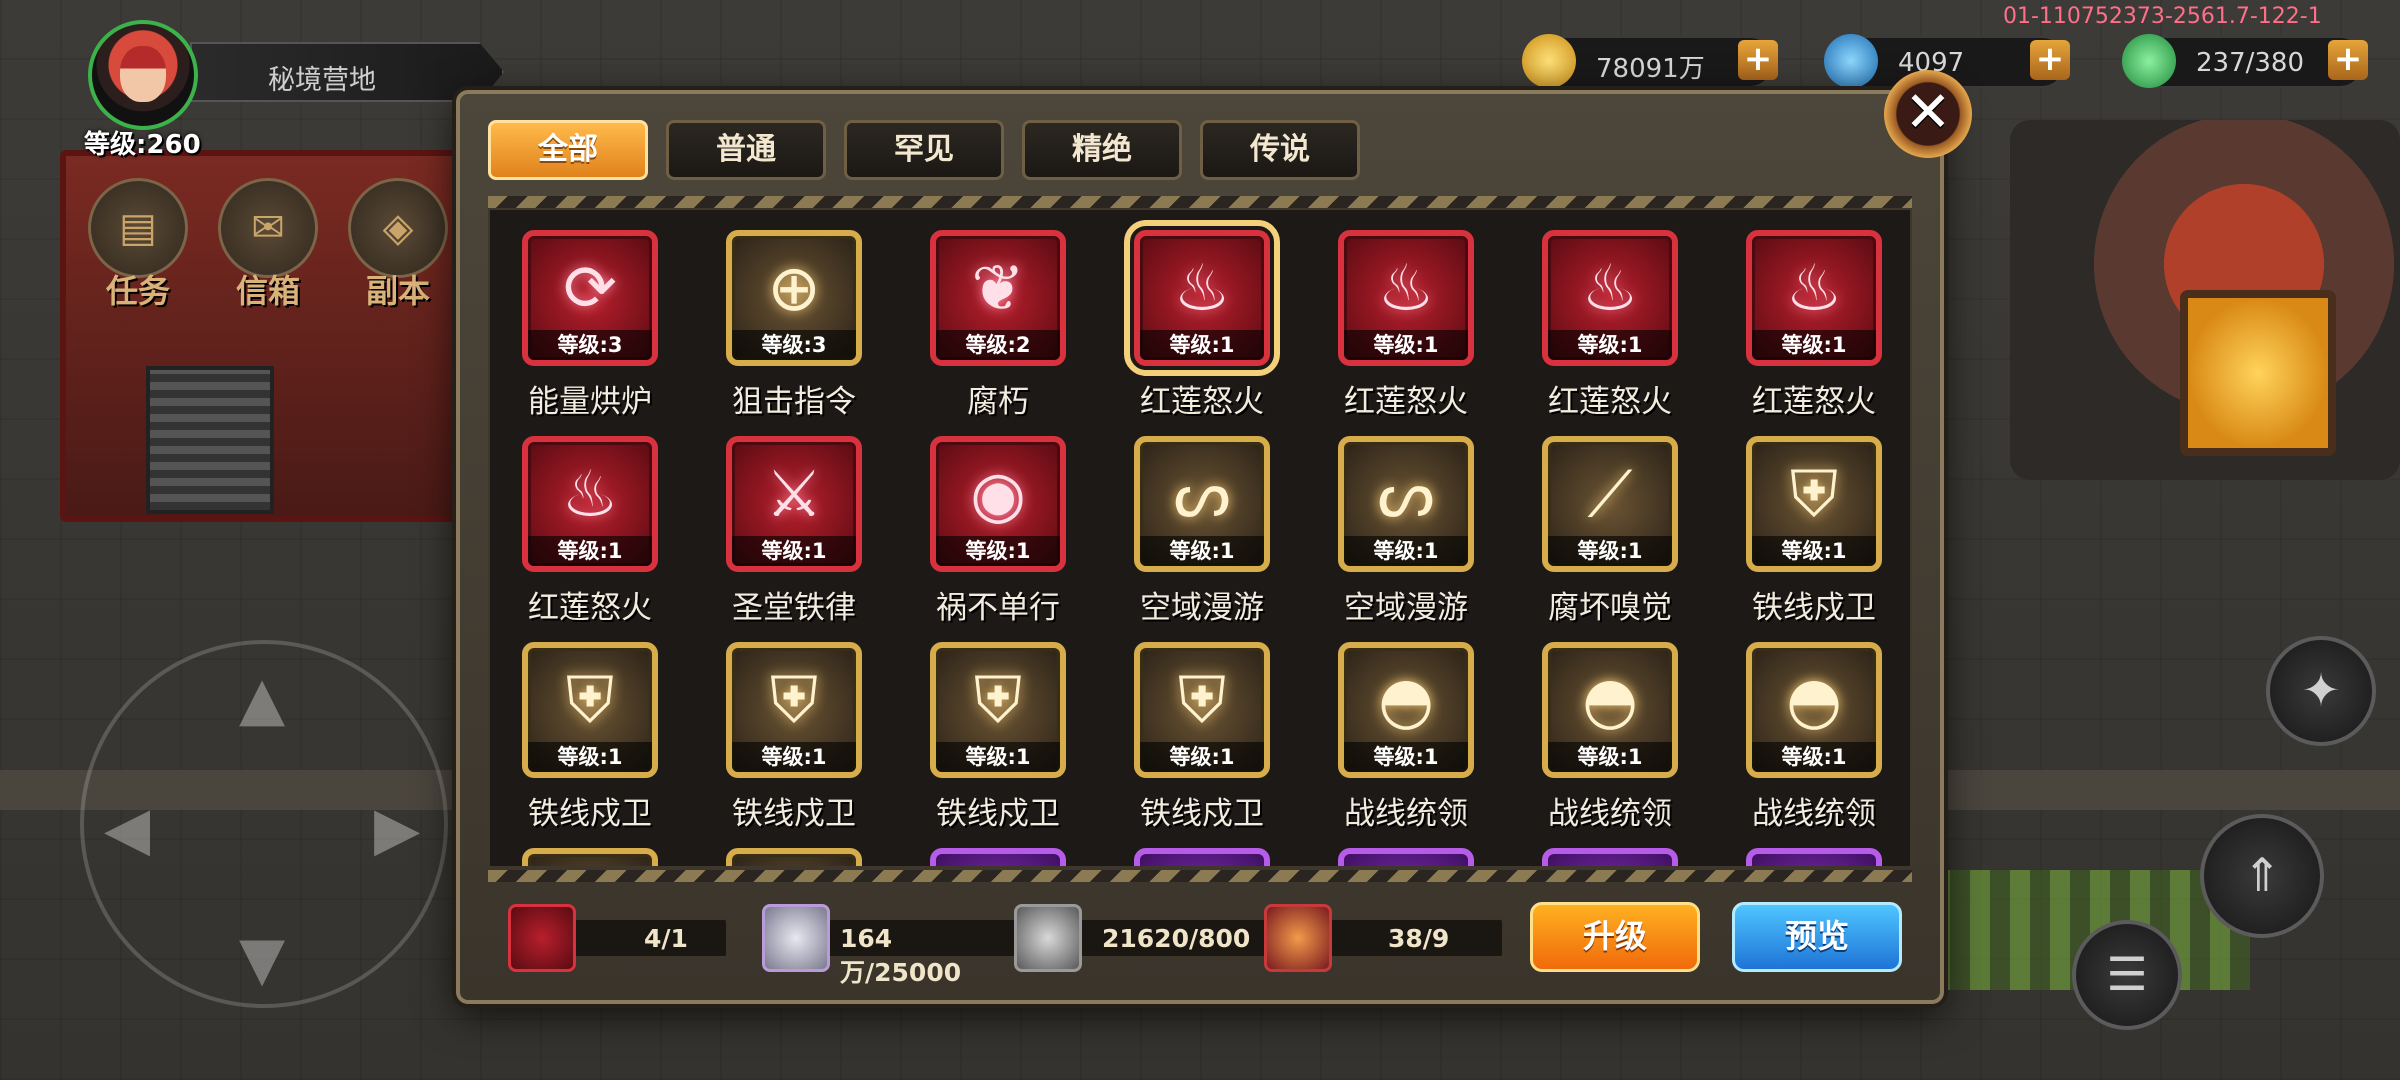 The height and width of the screenshot is (1080, 2400). Describe the element at coordinates (143, 75) in the screenshot. I see `player-avatar` at that location.